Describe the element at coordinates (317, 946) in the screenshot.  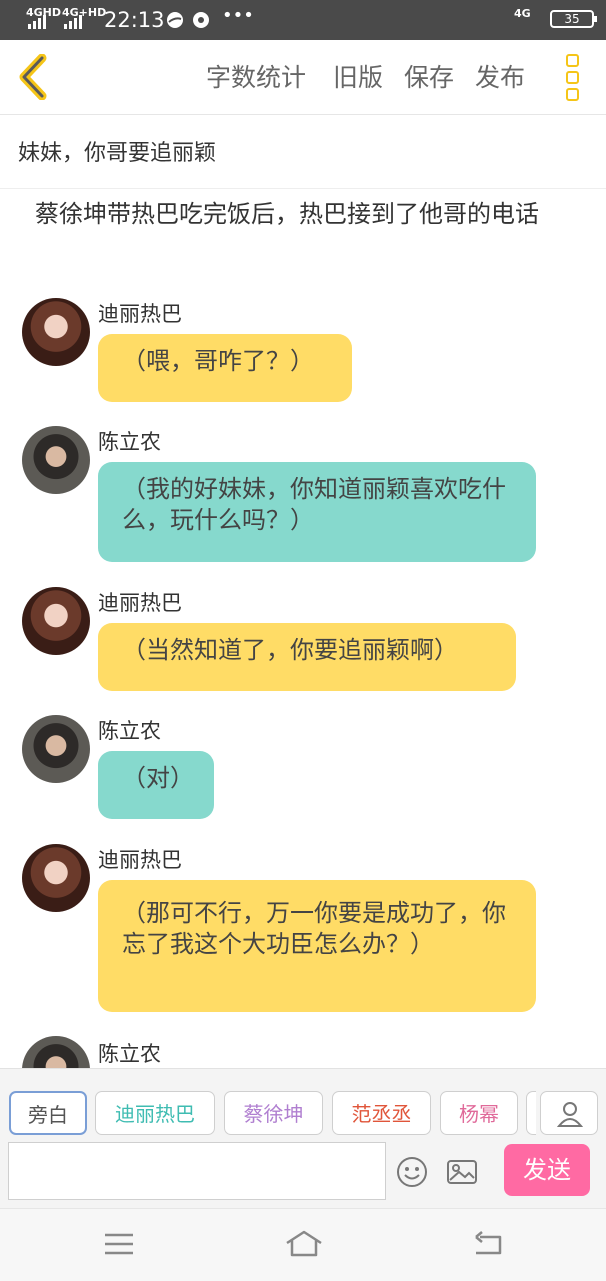
I see `message-bubble: （那可不行，万一你要是成功了，你忘了我这个大功臣怎么办？）` at that location.